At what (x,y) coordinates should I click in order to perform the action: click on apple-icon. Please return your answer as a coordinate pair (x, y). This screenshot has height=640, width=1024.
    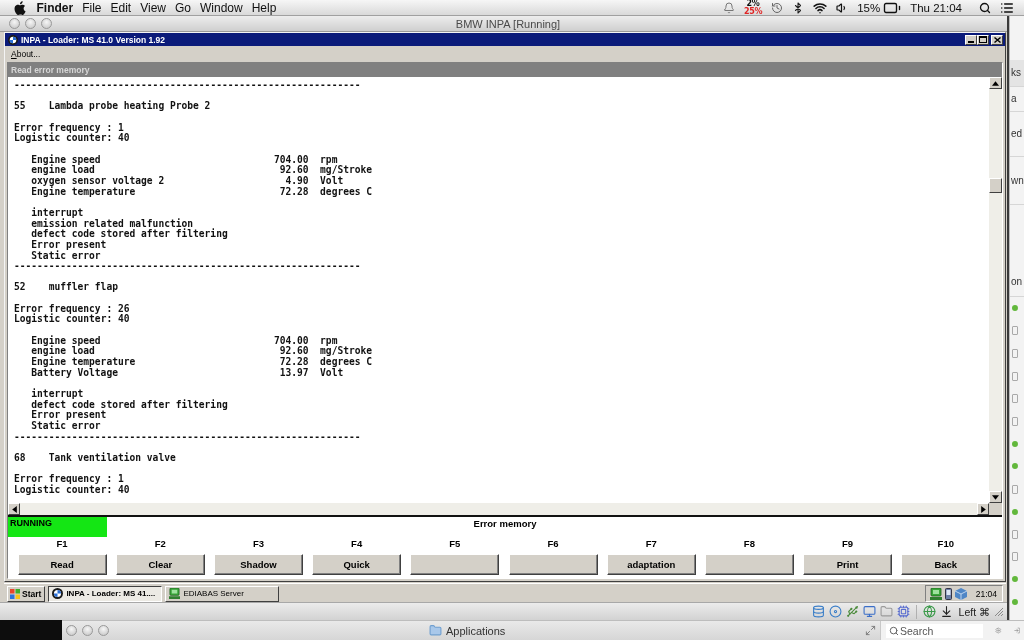
    Looking at the image, I should click on (20, 7).